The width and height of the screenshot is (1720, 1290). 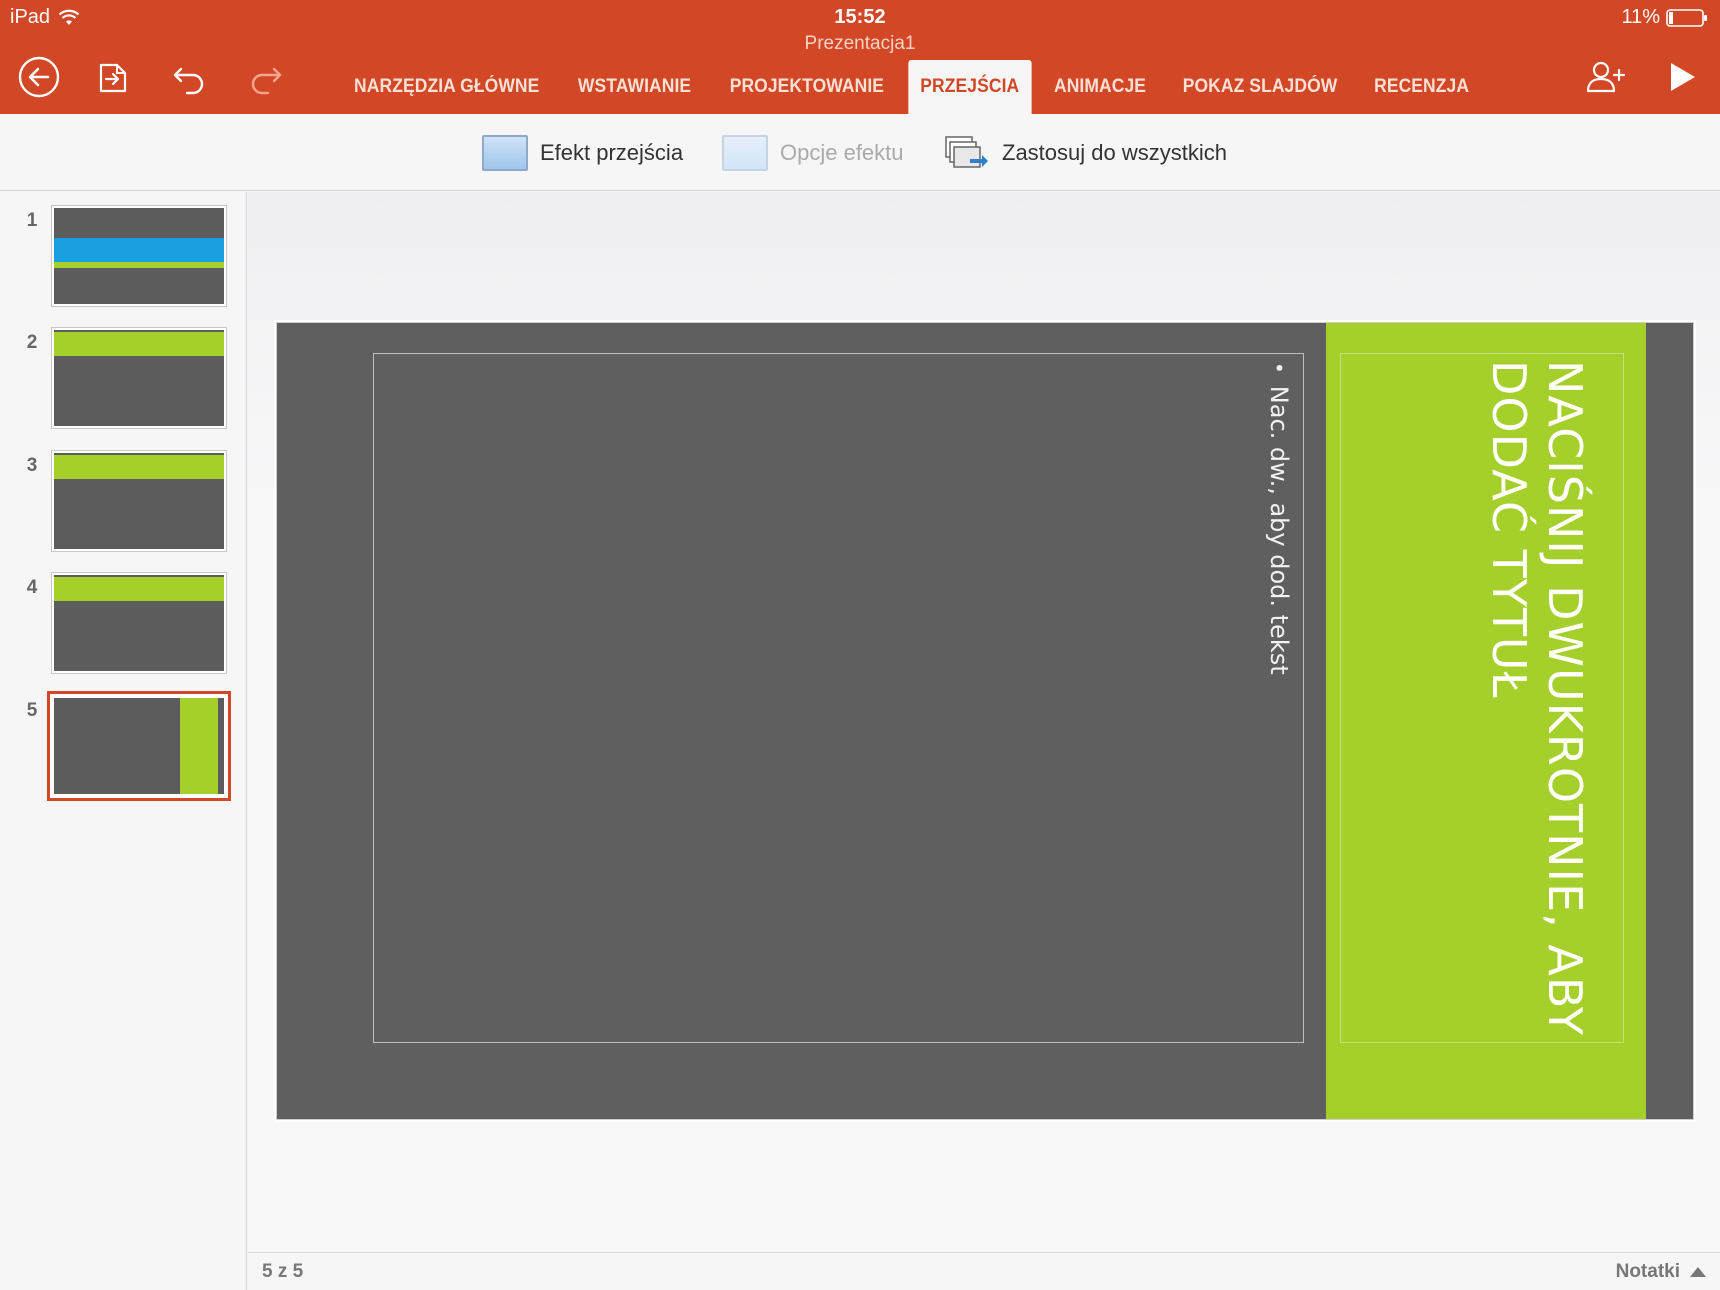 I want to click on slide-thumbnail-row: 1, so click(x=123, y=249).